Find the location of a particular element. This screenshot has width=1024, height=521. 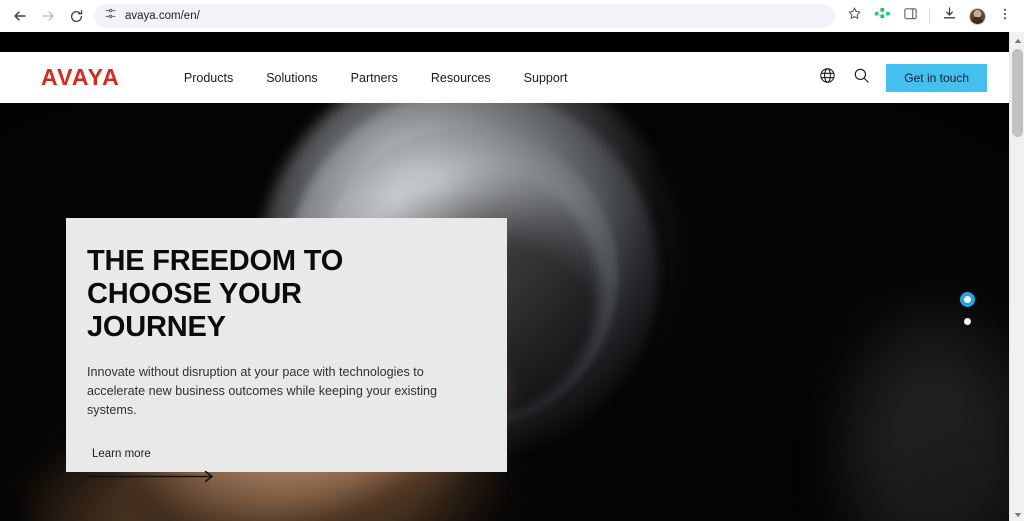

carousel-dots is located at coordinates (967, 308).